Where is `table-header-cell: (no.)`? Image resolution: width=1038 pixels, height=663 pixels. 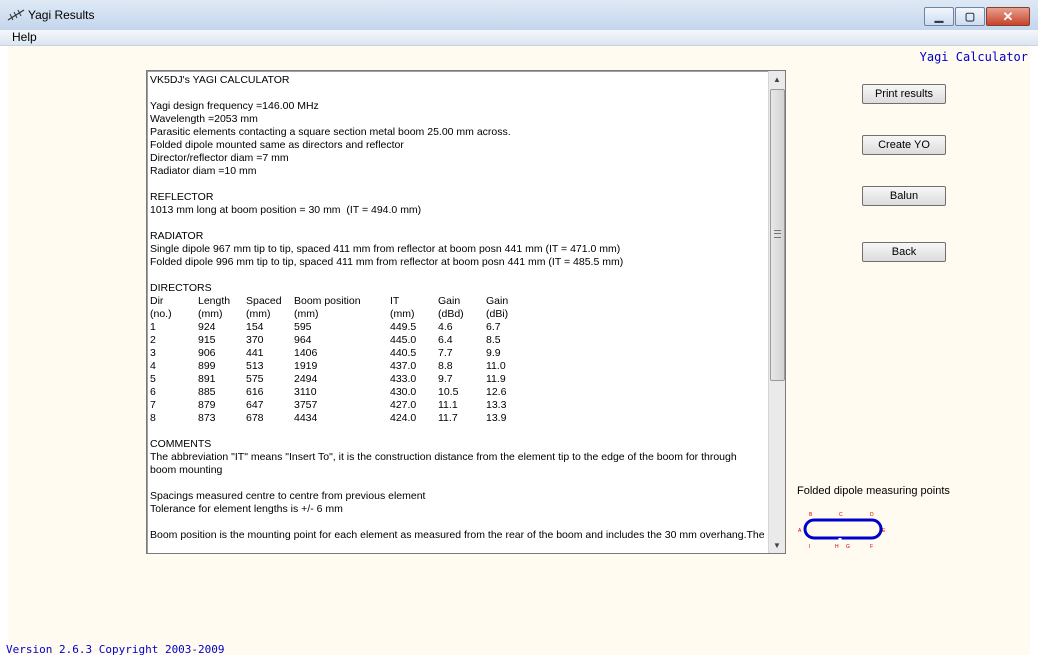
table-header-cell: (no.) is located at coordinates (161, 314).